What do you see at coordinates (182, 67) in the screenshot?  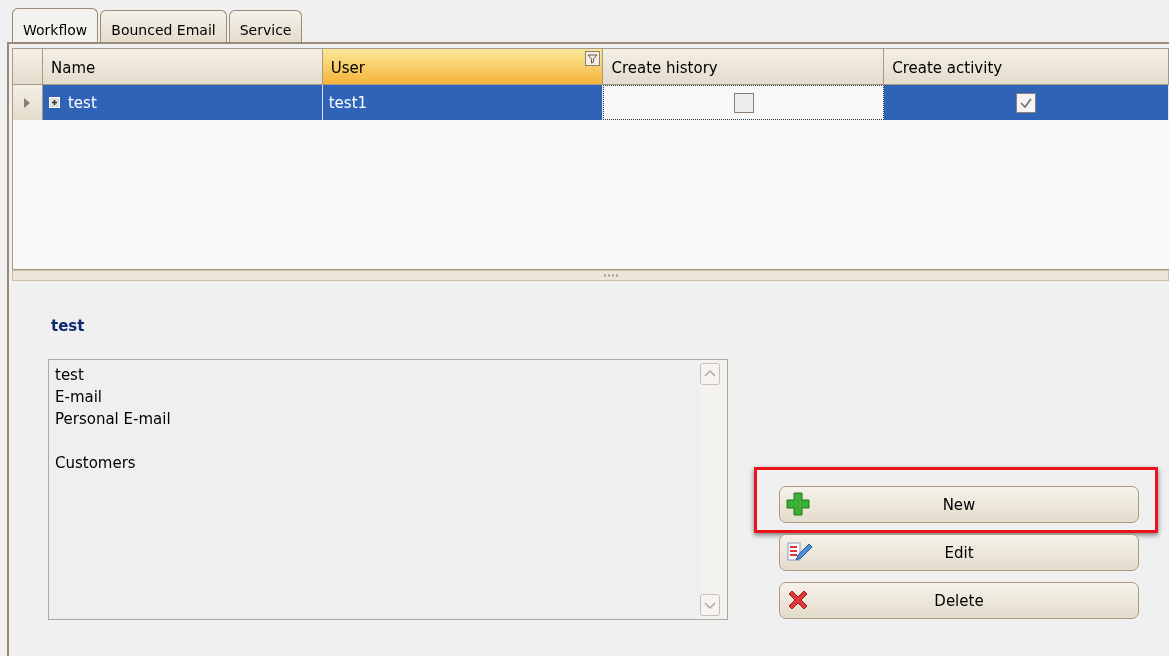 I see `column-header: Name` at bounding box center [182, 67].